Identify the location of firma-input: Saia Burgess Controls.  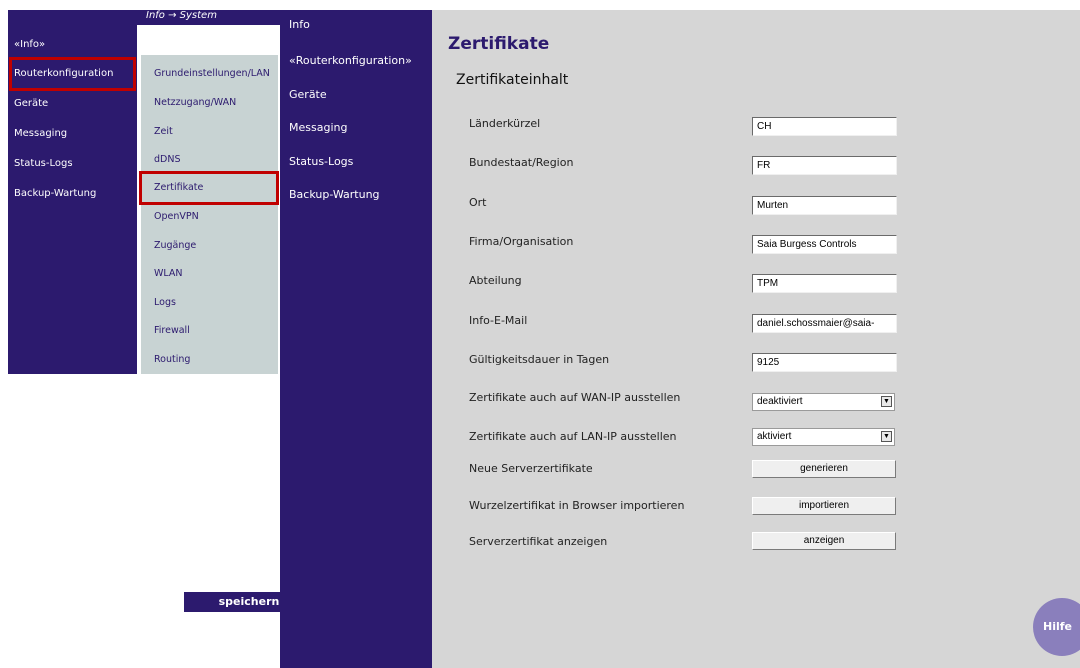
(824, 244).